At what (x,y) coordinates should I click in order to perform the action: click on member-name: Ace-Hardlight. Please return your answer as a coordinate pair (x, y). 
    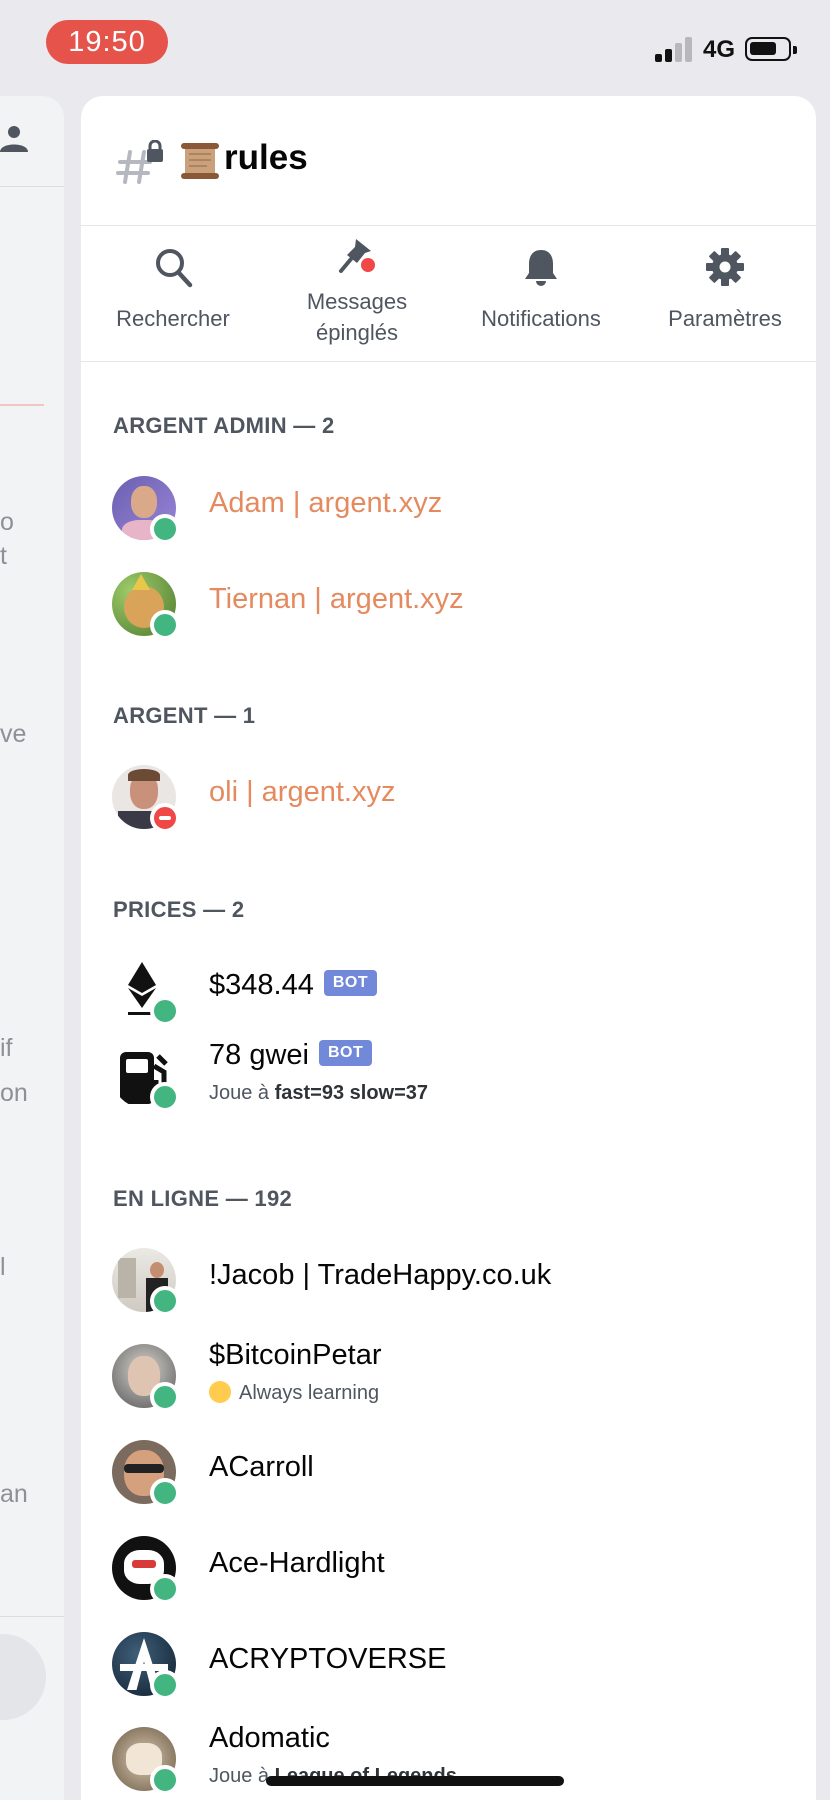
    Looking at the image, I should click on (297, 1563).